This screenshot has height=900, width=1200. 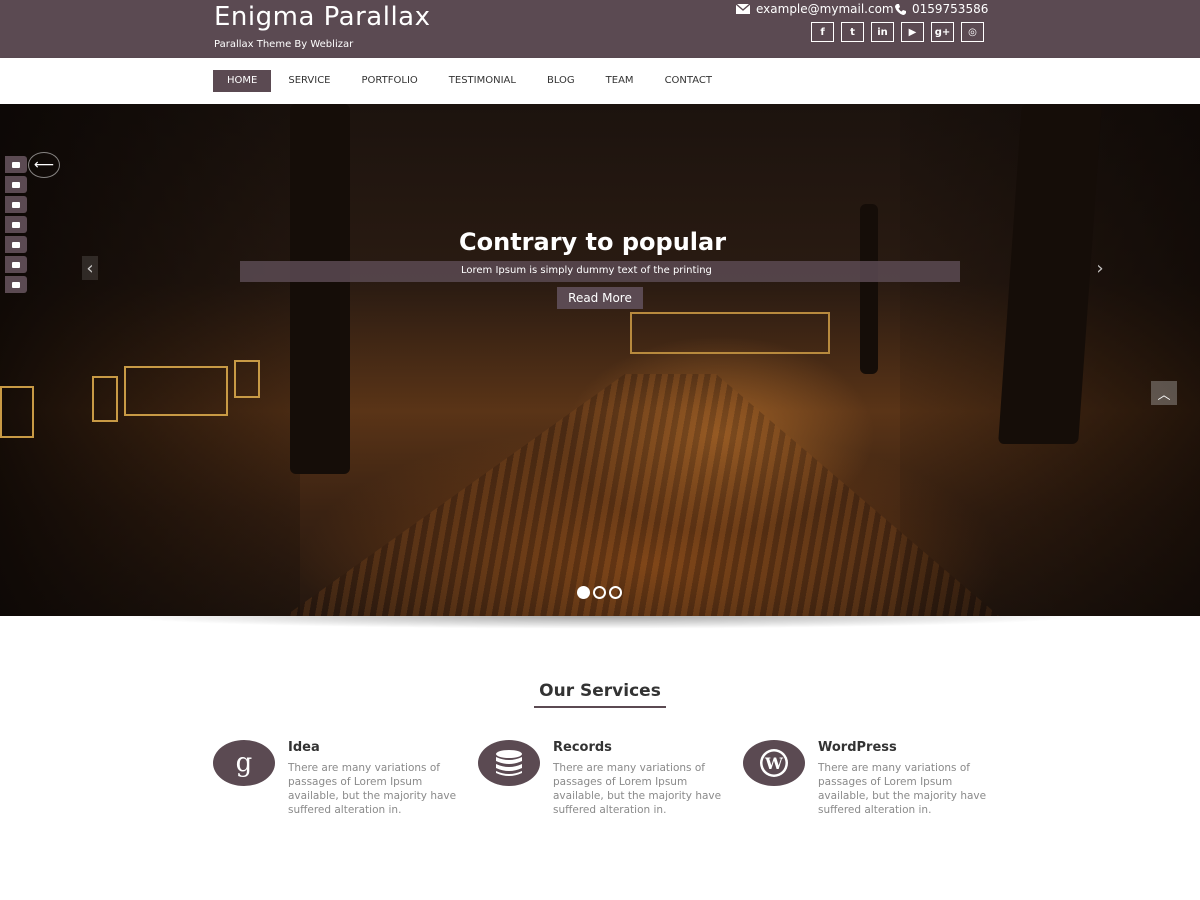 I want to click on nav-item-portfolio: PORTFOLIO, so click(x=390, y=81).